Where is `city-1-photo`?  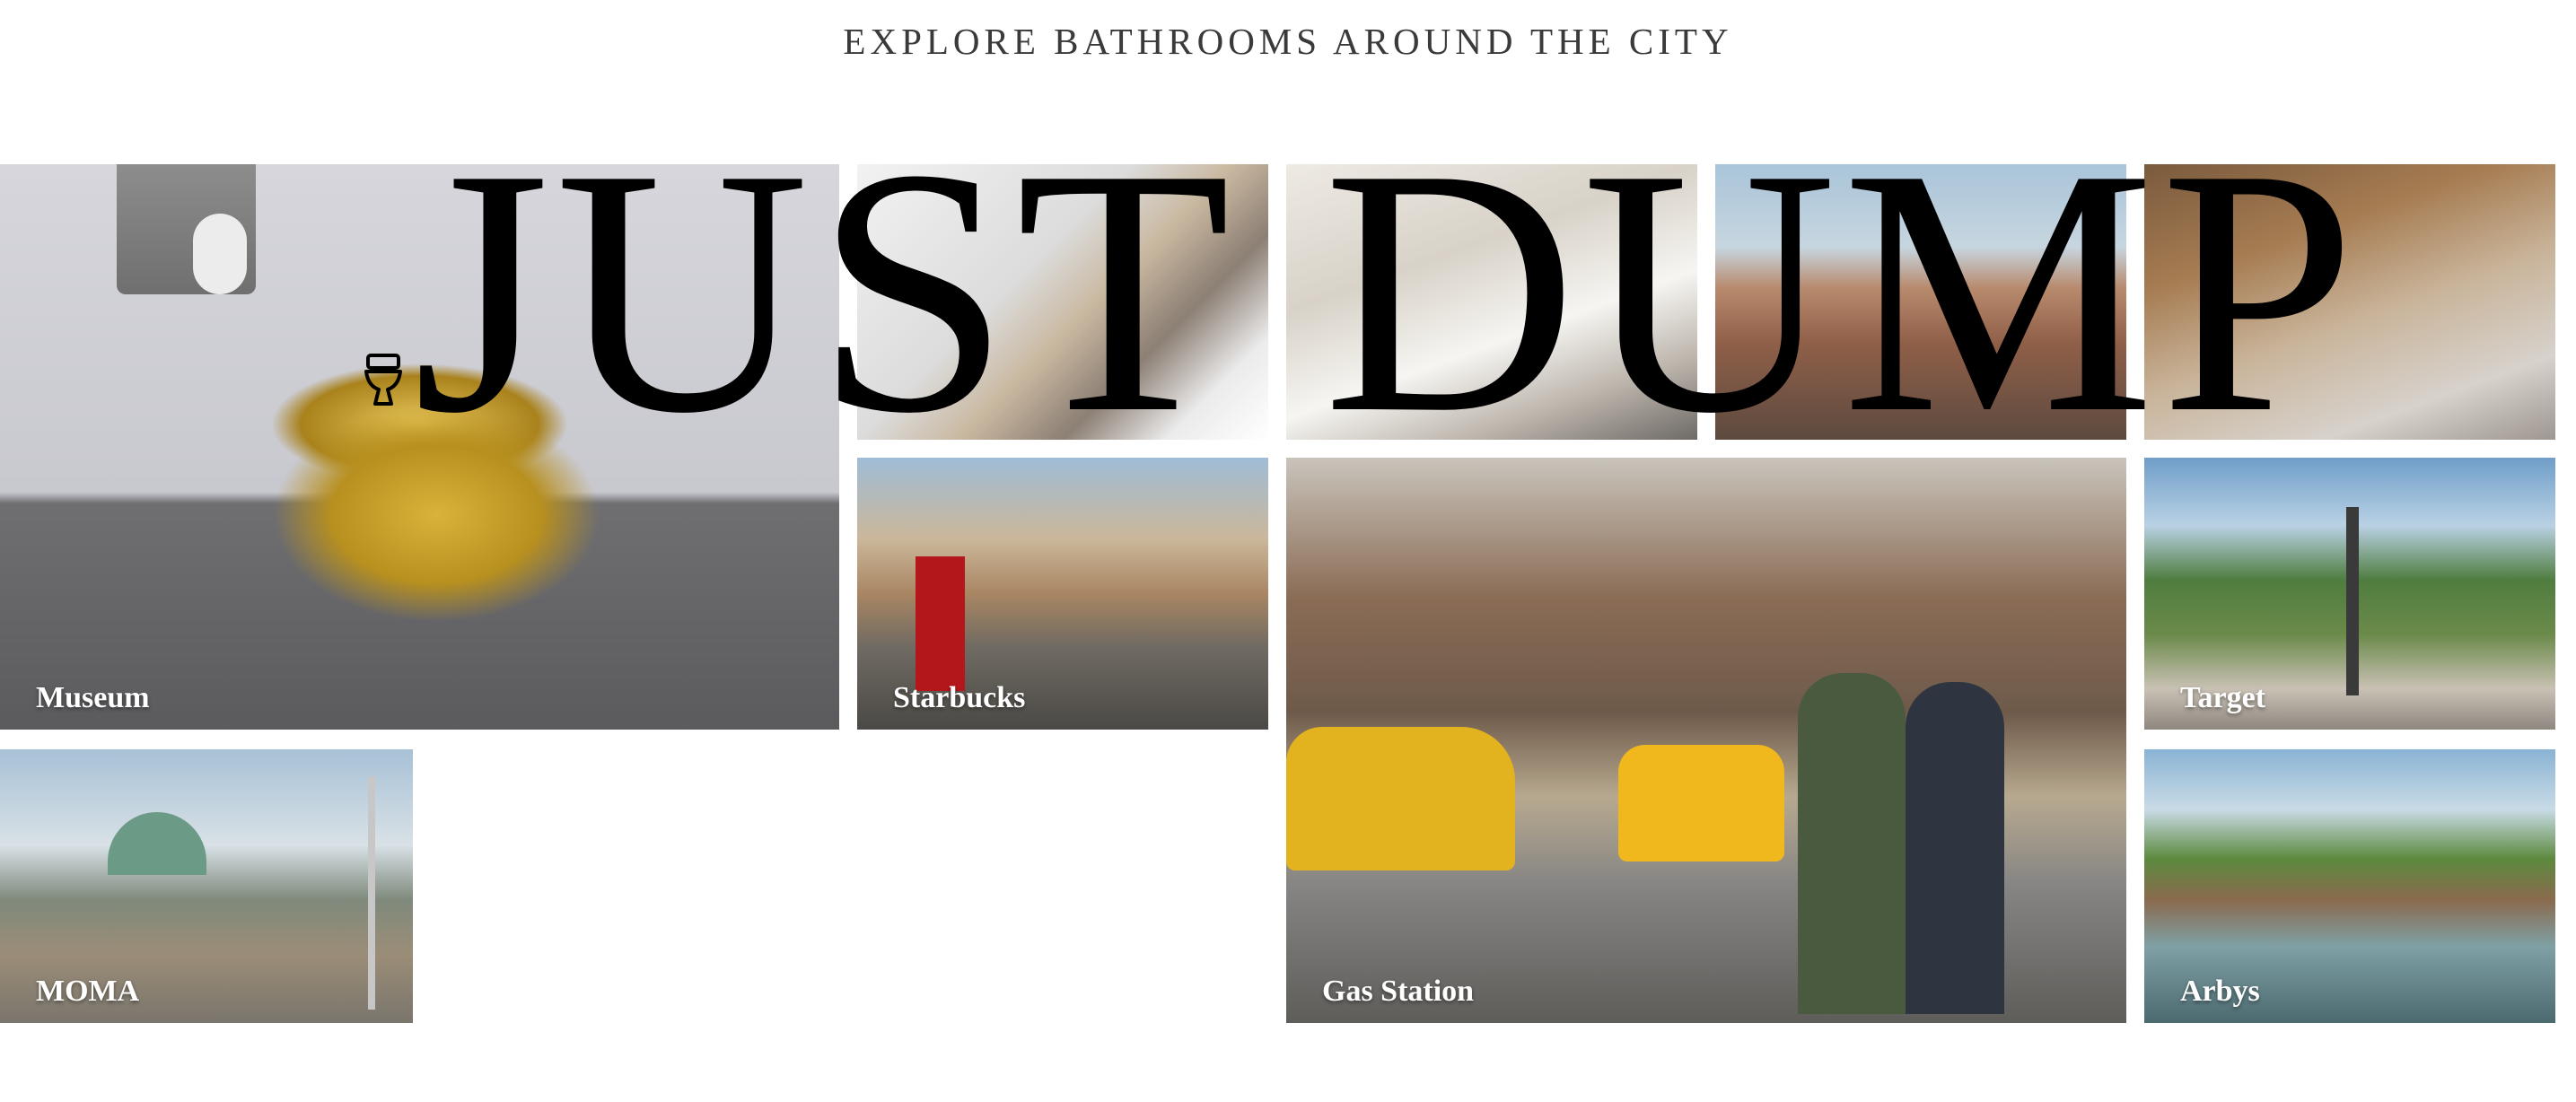 city-1-photo is located at coordinates (1920, 302).